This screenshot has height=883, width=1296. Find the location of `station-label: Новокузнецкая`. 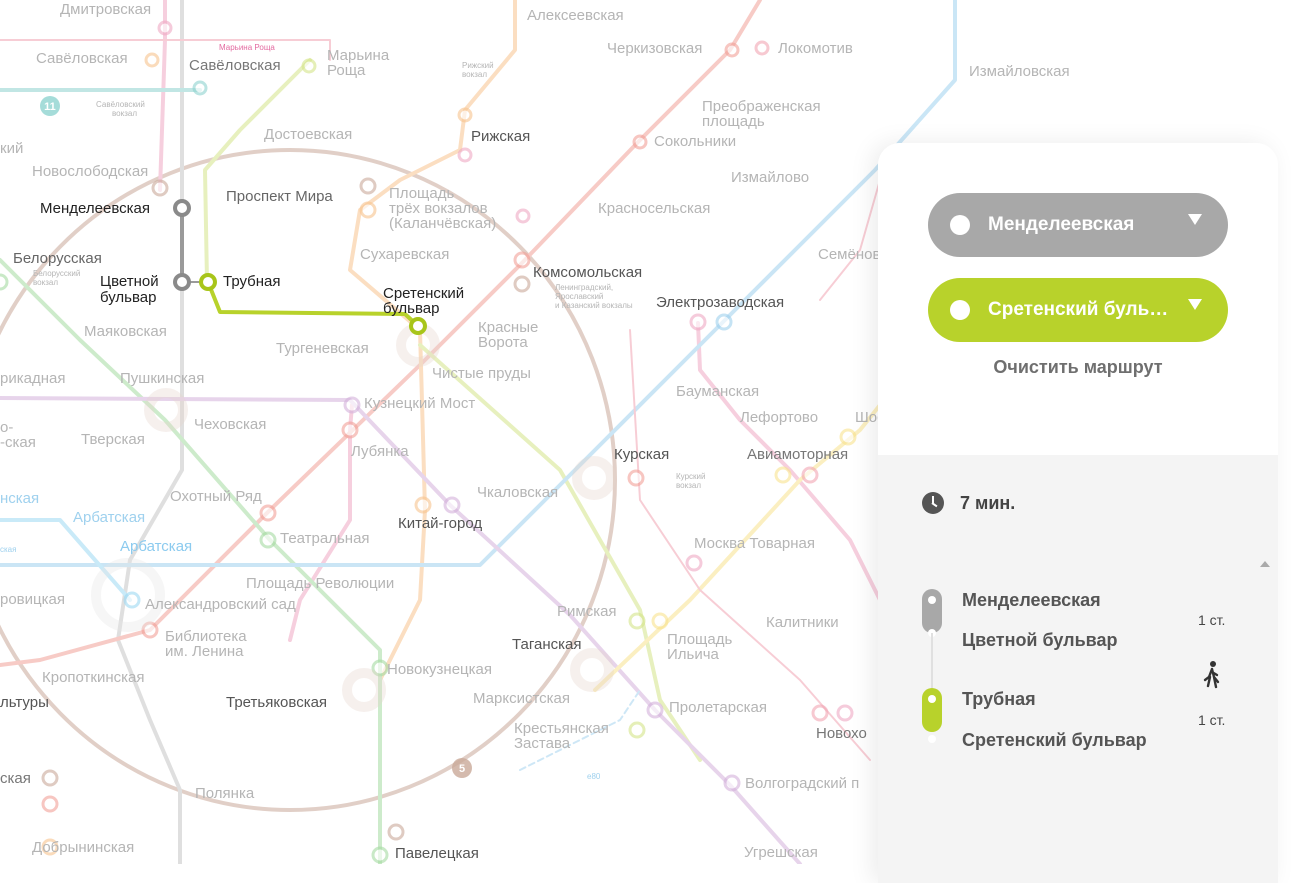

station-label: Новокузнецкая is located at coordinates (439, 669).